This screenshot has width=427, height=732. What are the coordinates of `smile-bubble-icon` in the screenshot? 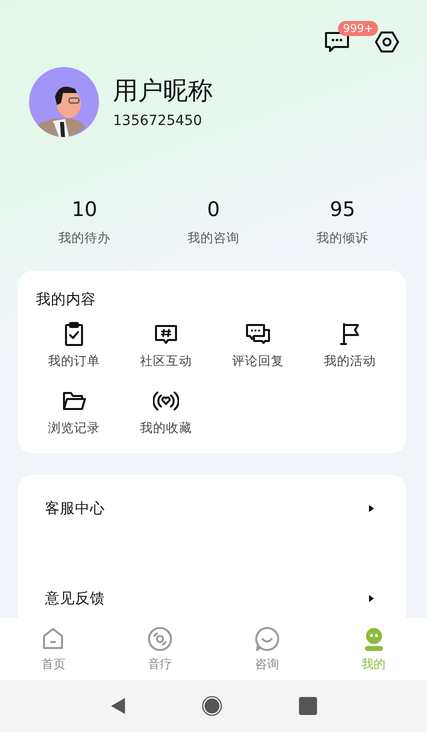 It's located at (267, 639).